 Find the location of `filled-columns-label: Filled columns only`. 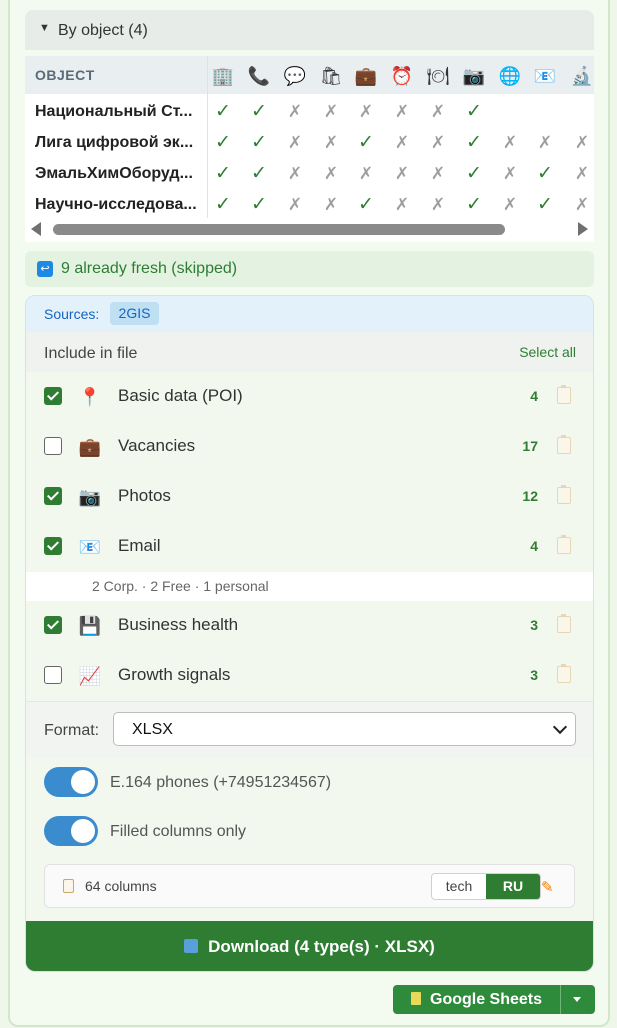

filled-columns-label: Filled columns only is located at coordinates (178, 831).